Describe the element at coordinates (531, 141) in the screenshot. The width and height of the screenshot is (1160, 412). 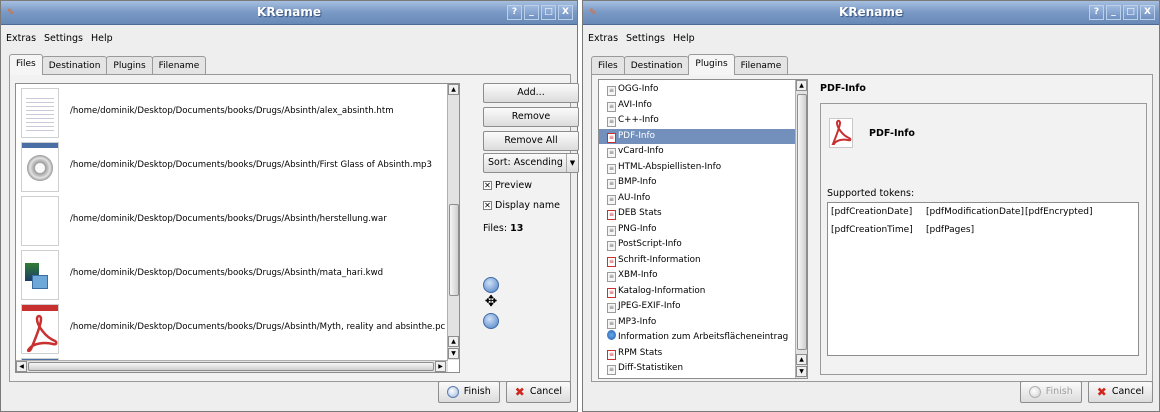
I see `remove-all-button: Remove All` at that location.